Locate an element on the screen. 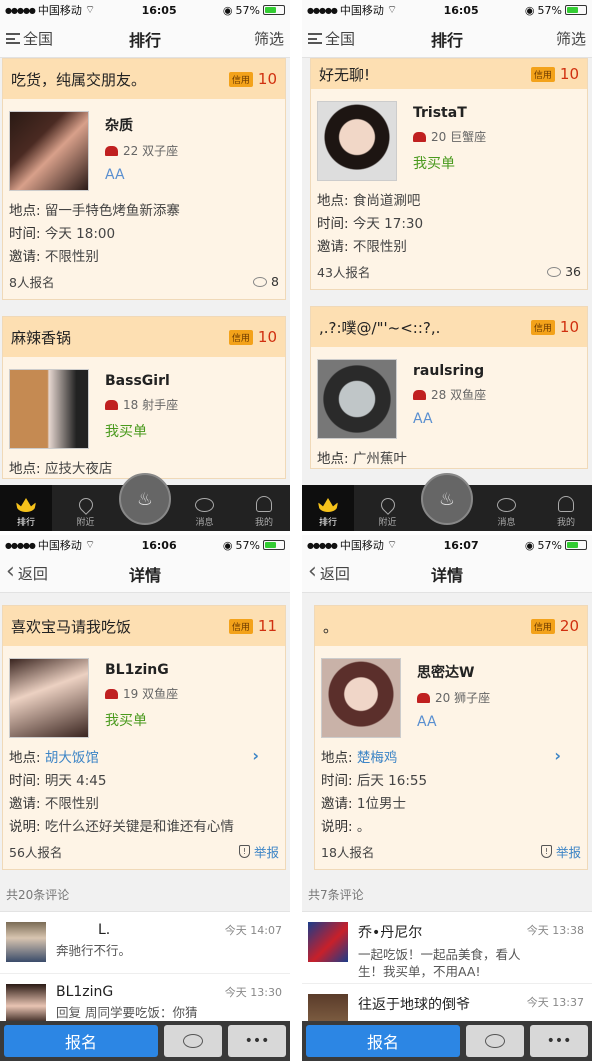 This screenshot has width=592, height=1061. comment-item: 乔•丹尼尔 一起吃饭！一起品美食，看人生！我买单，不用AA! 今天 13:38 is located at coordinates (447, 948).